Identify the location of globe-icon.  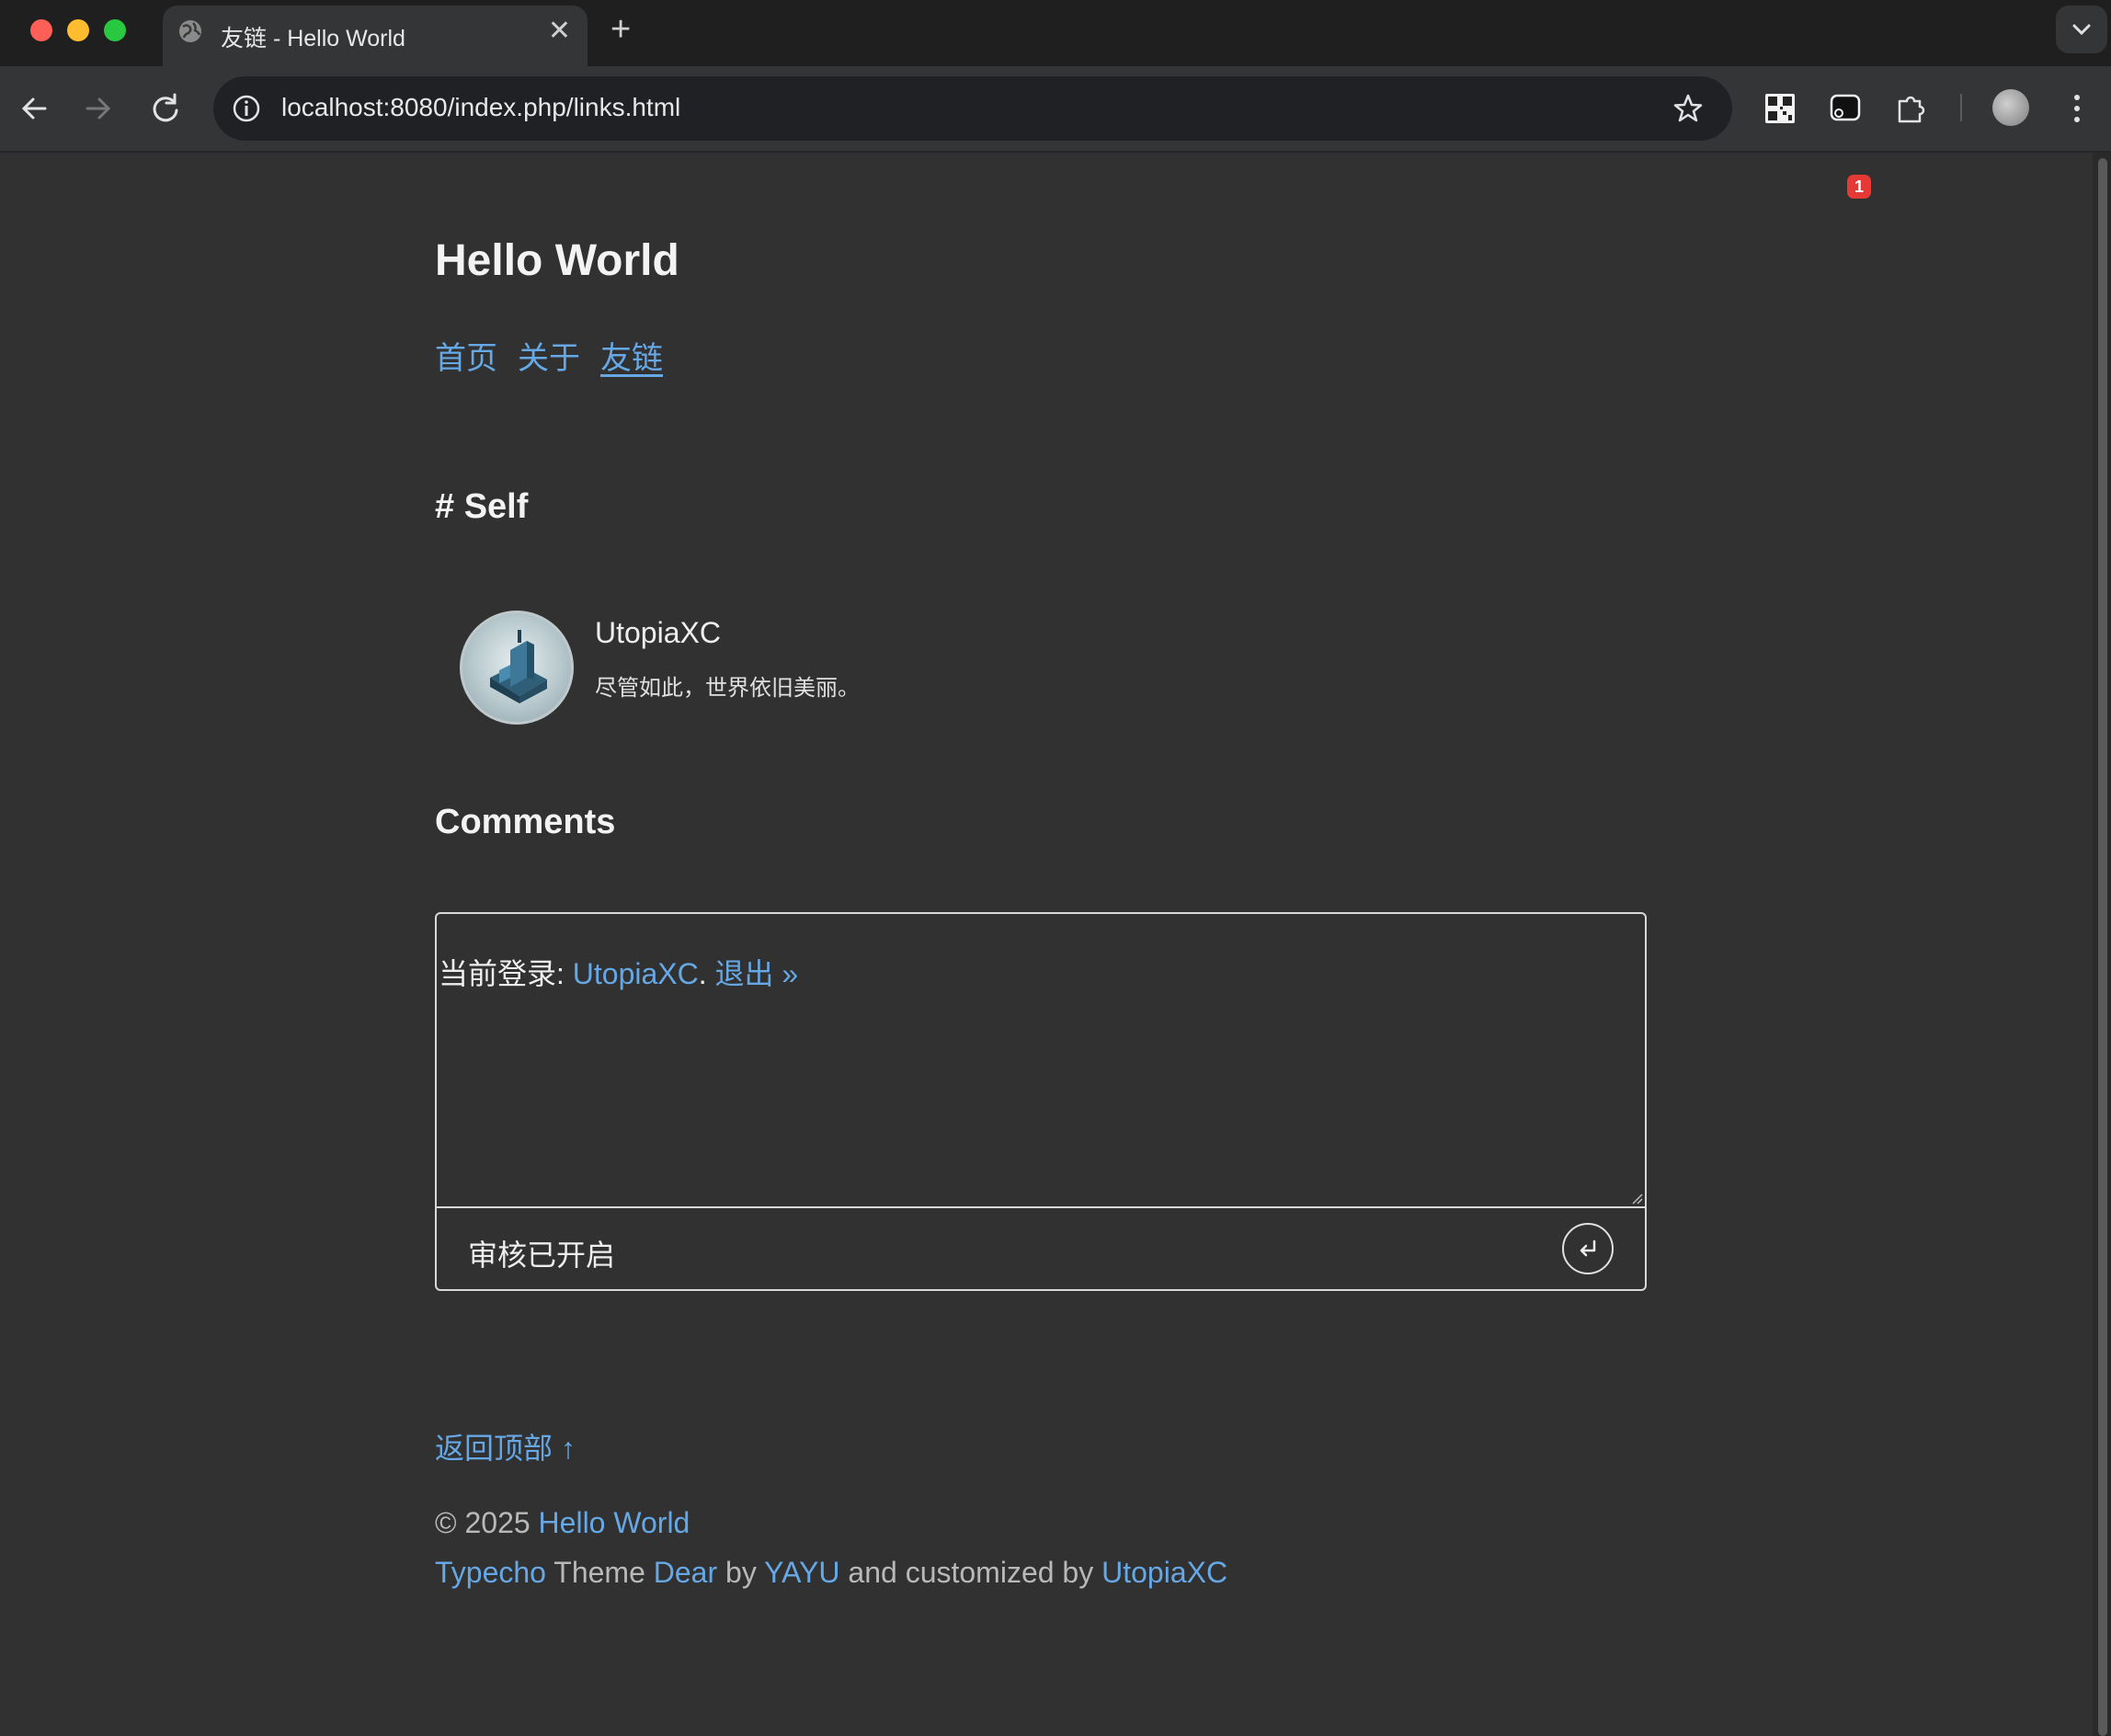
(190, 31).